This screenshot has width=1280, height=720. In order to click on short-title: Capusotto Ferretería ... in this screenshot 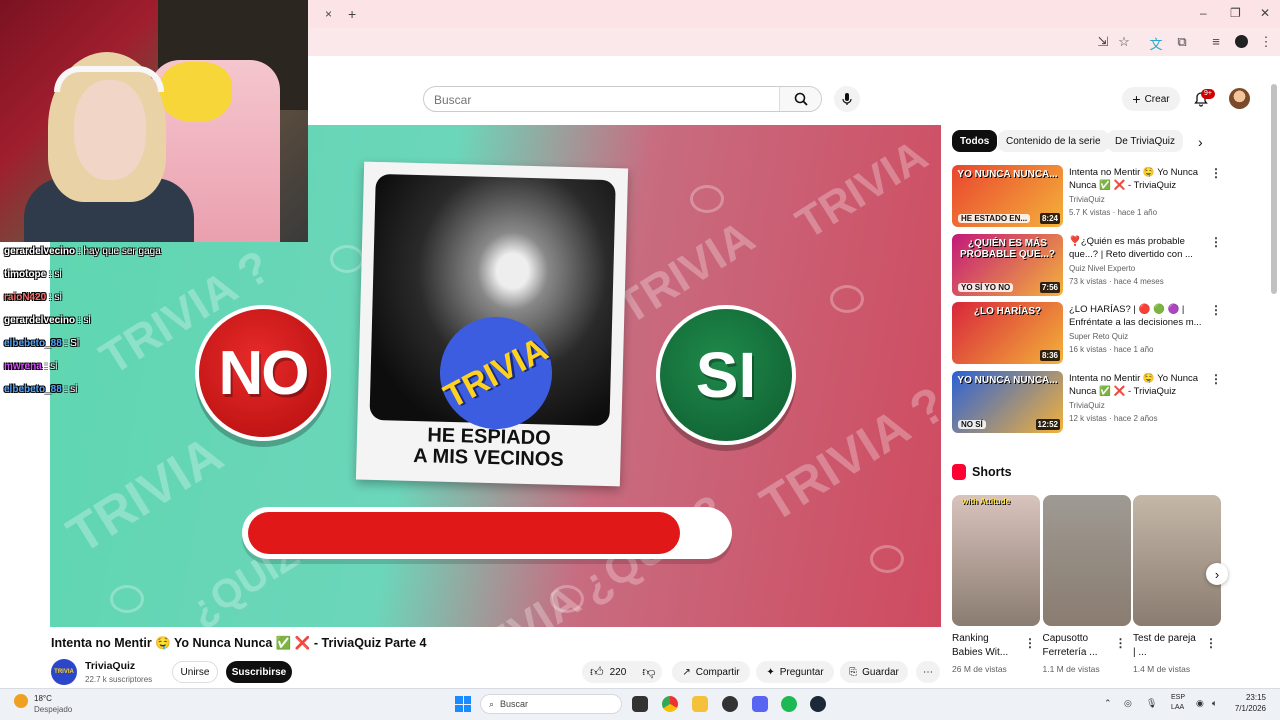, I will do `click(1076, 646)`.